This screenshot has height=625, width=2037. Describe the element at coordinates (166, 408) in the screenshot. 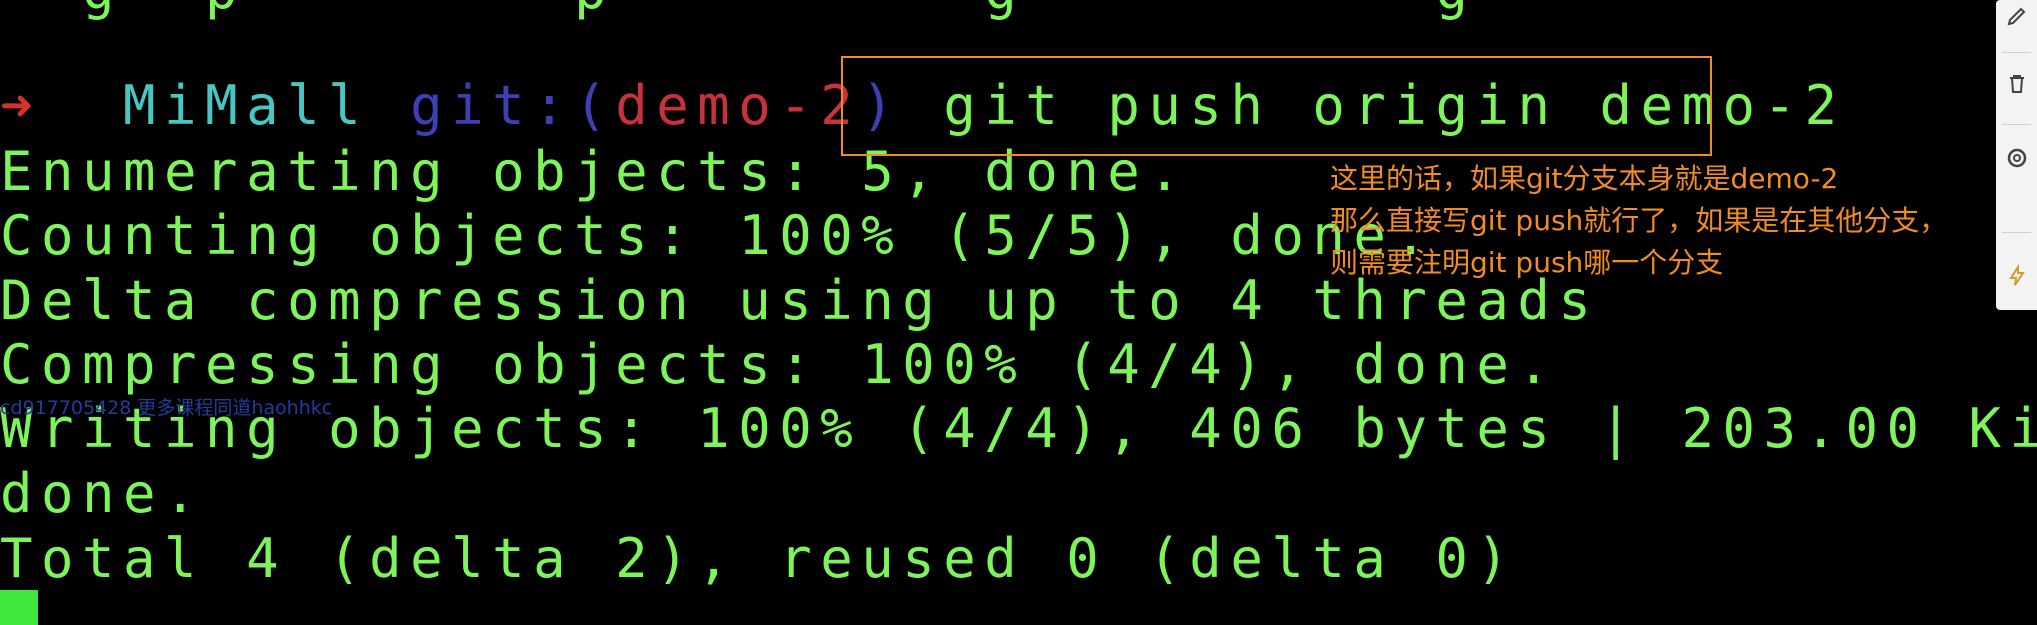

I see `watermark: cd917705428 更多课程同道haohhkc` at that location.